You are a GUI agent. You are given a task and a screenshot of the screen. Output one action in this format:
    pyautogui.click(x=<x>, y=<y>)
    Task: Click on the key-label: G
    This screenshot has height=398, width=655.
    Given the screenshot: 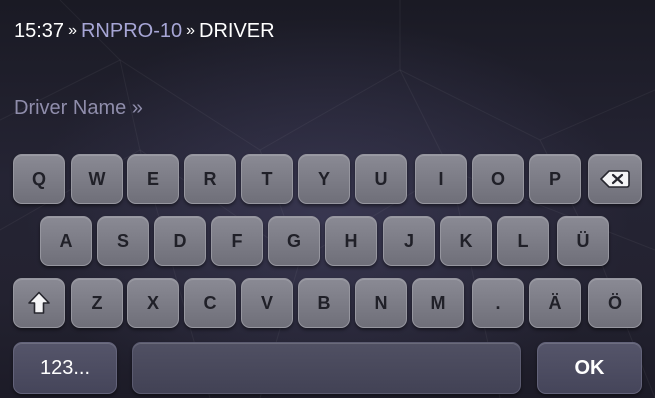 What is the action you would take?
    pyautogui.click(x=293, y=240)
    